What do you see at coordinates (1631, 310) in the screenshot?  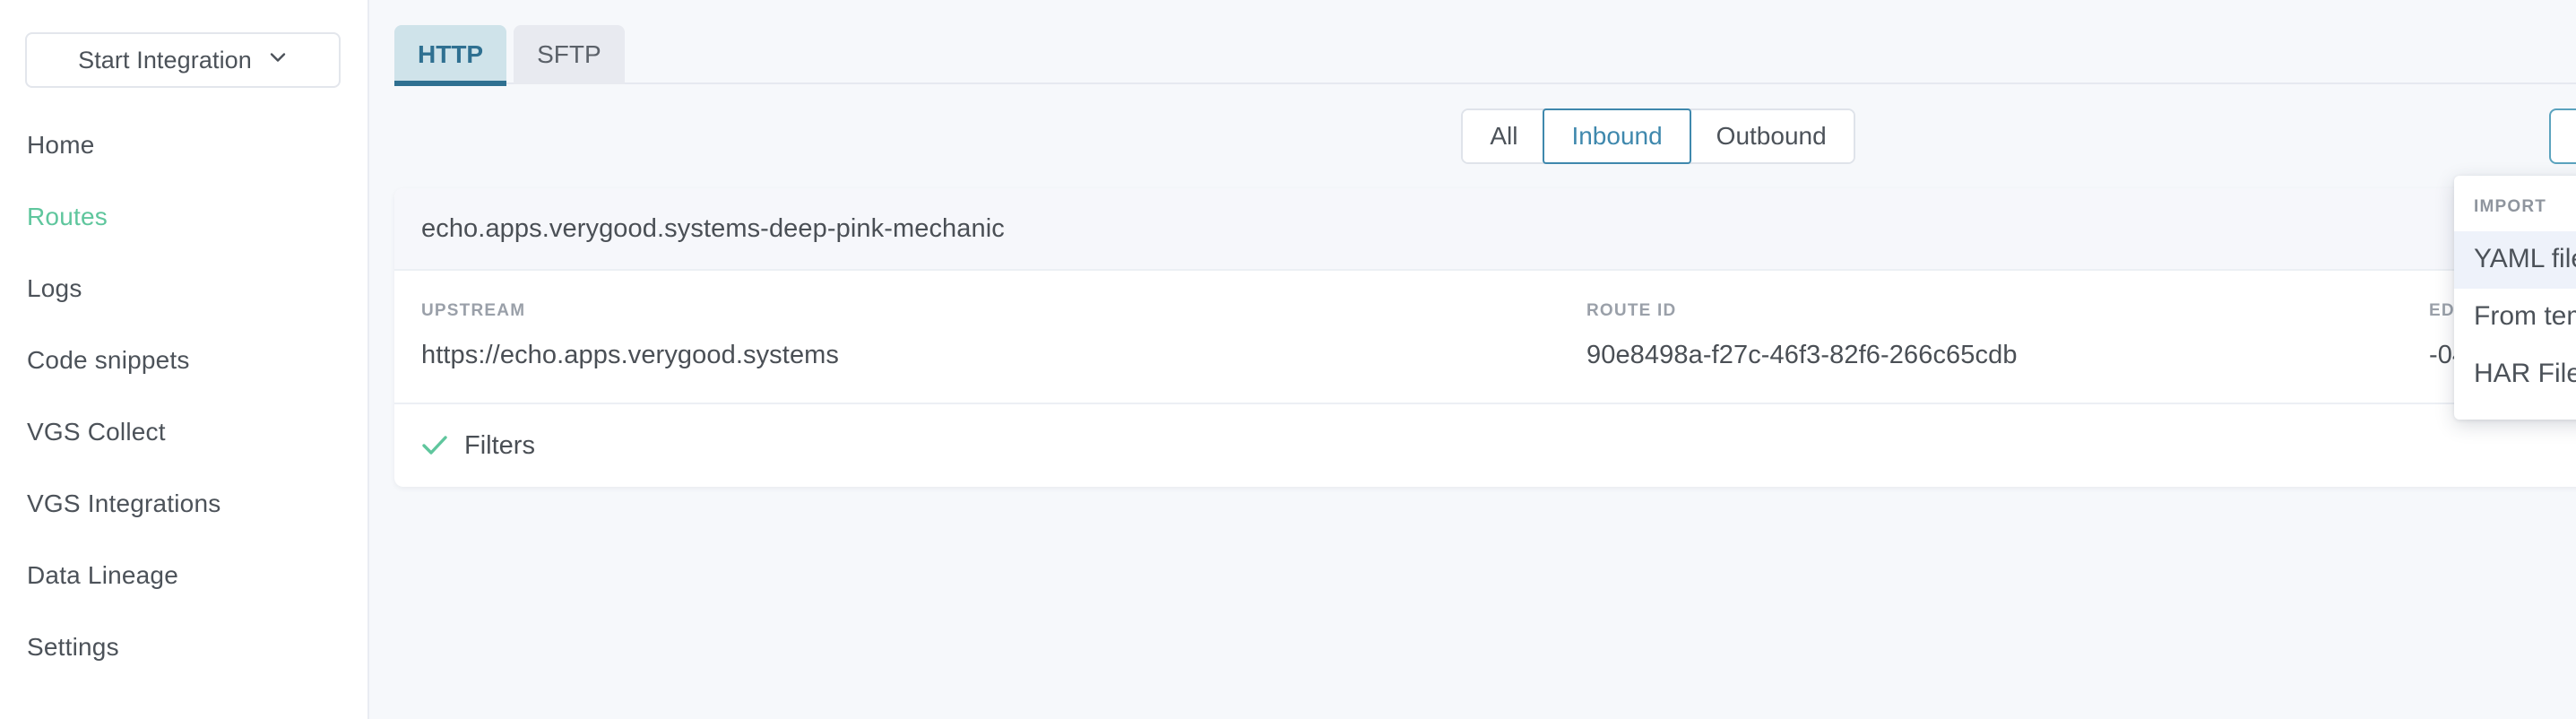 I see `field-label: ROUTE ID` at bounding box center [1631, 310].